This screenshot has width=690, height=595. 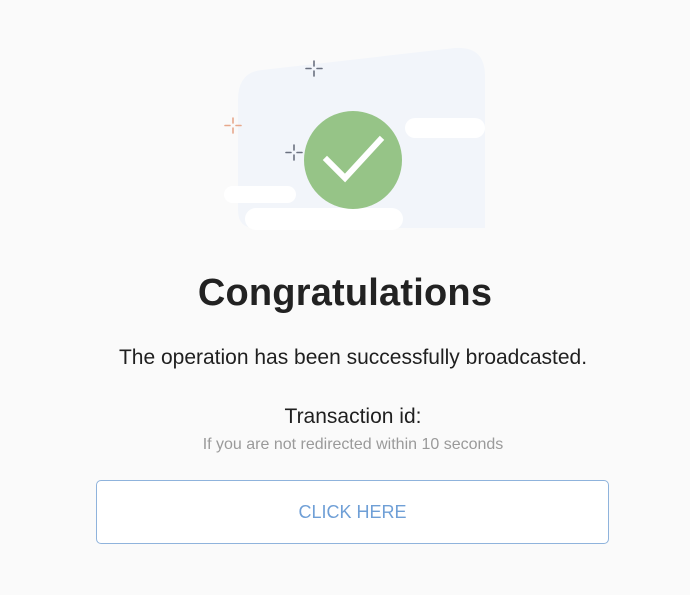 I want to click on success-illustration, so click(x=354, y=138).